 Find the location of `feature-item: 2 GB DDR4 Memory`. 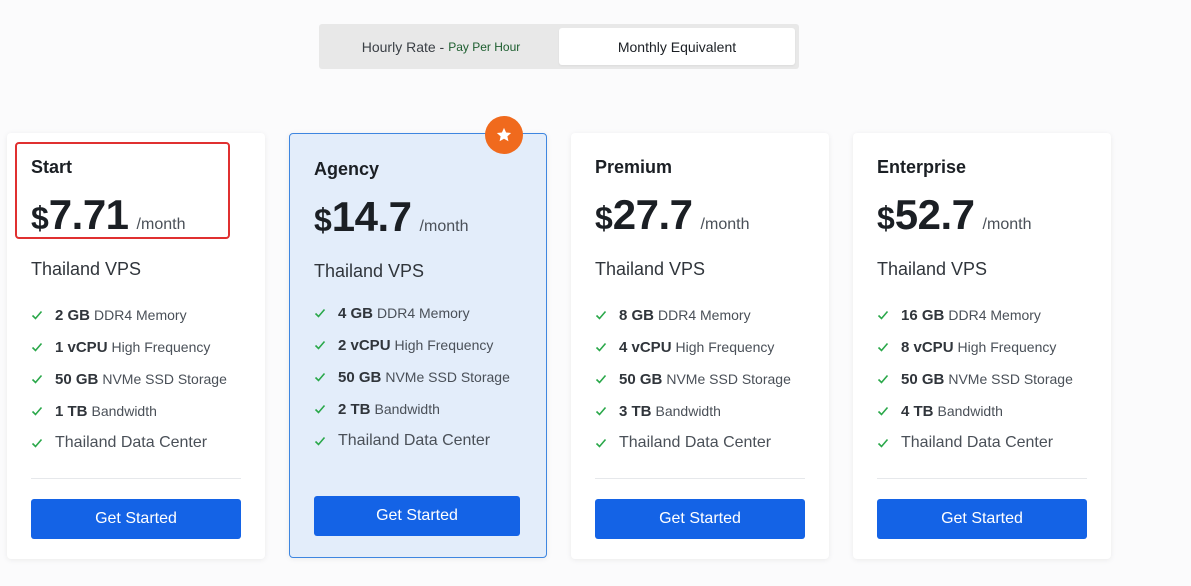

feature-item: 2 GB DDR4 Memory is located at coordinates (129, 315).